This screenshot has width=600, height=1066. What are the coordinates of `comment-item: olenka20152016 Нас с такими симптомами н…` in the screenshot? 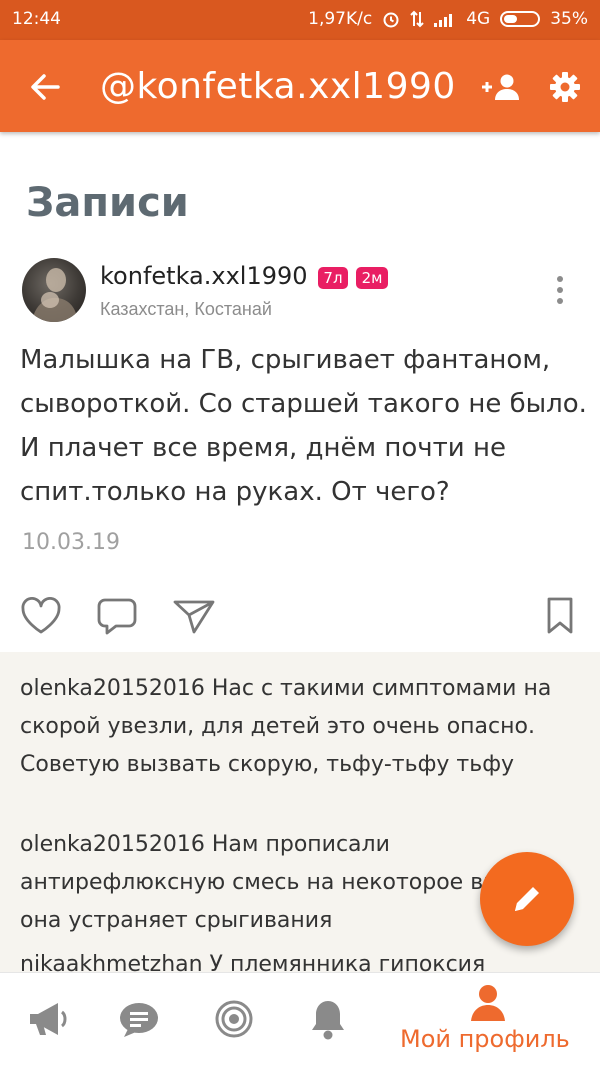 It's located at (295, 727).